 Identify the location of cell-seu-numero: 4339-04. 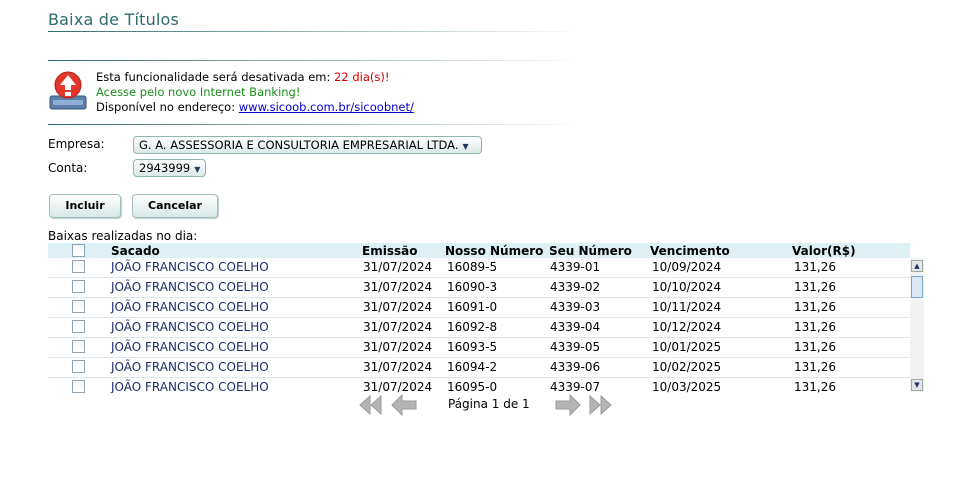
(575, 327).